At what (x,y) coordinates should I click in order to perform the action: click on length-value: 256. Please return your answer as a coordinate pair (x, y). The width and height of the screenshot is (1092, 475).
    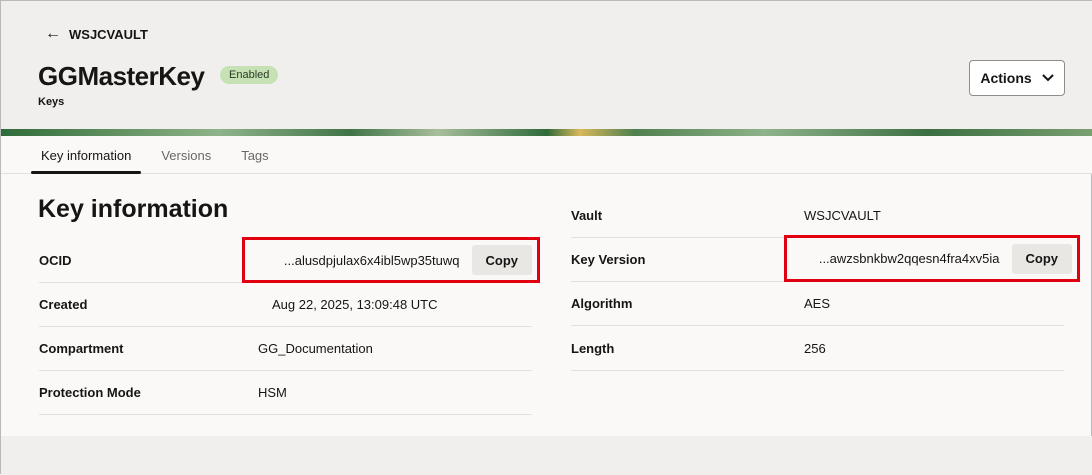
    Looking at the image, I should click on (815, 348).